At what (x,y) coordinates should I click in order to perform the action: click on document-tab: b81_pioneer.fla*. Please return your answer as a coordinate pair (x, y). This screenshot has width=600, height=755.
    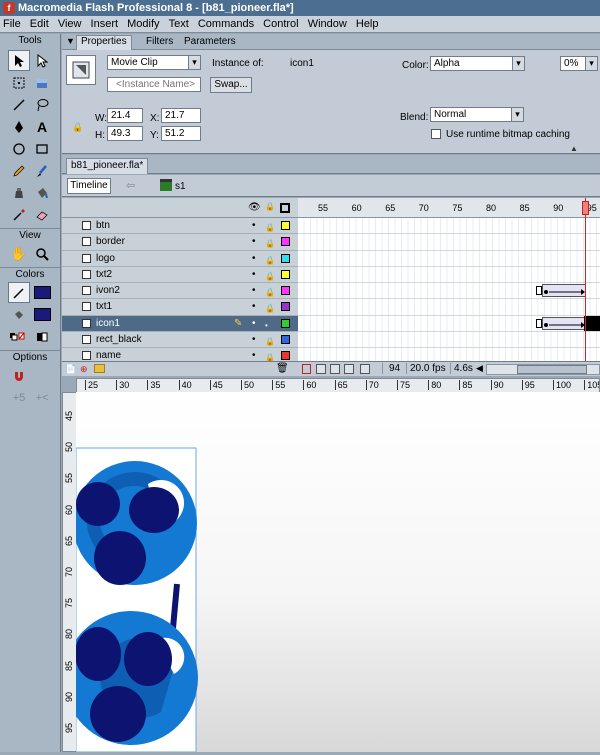
    Looking at the image, I should click on (107, 166).